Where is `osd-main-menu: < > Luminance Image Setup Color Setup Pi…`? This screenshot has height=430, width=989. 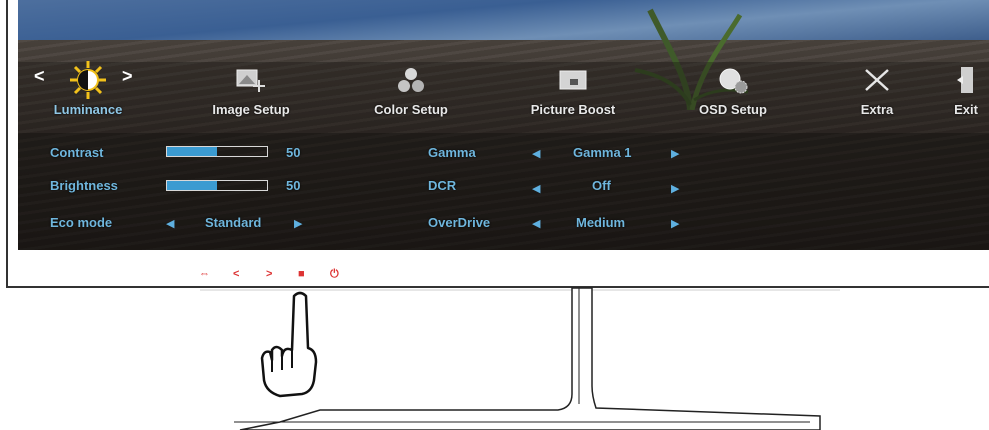 osd-main-menu: < > Luminance Image Setup Color Setup Pi… is located at coordinates (503, 91).